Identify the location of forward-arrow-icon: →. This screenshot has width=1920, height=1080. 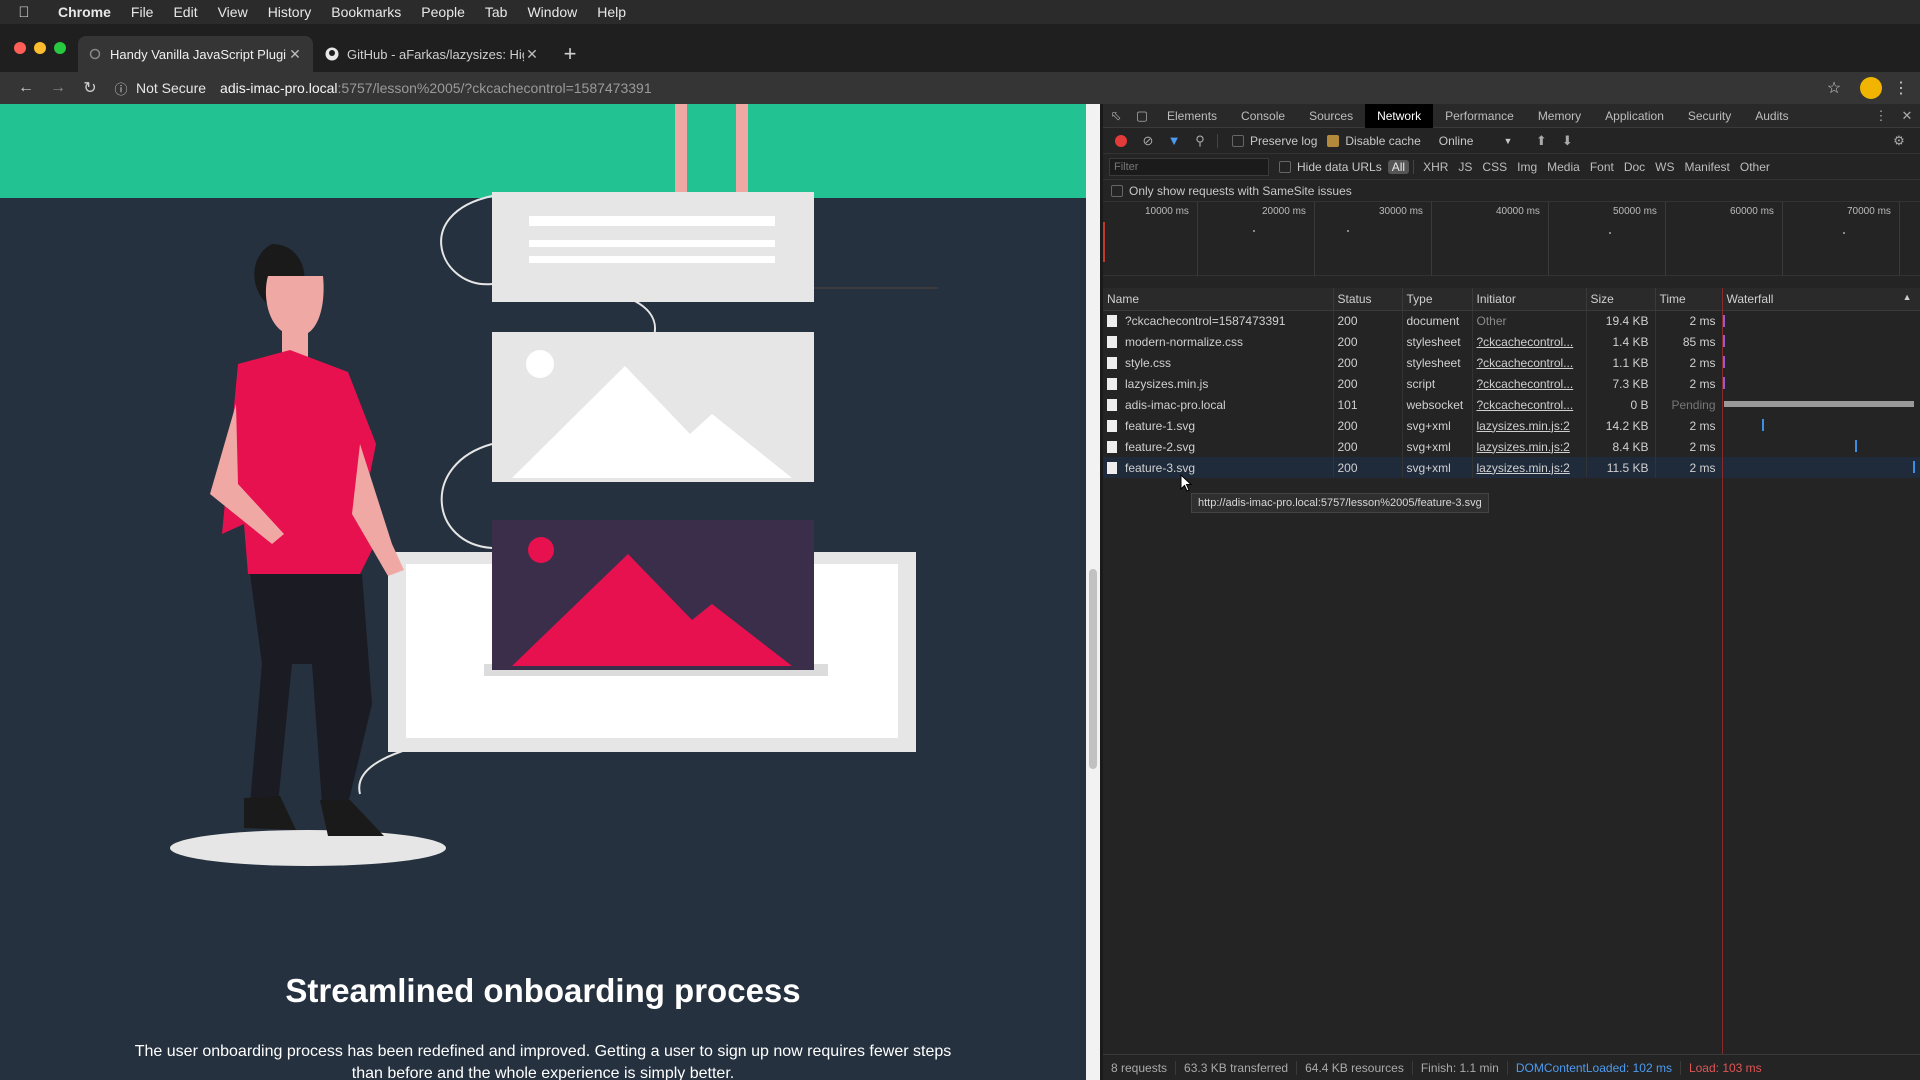
(58, 88).